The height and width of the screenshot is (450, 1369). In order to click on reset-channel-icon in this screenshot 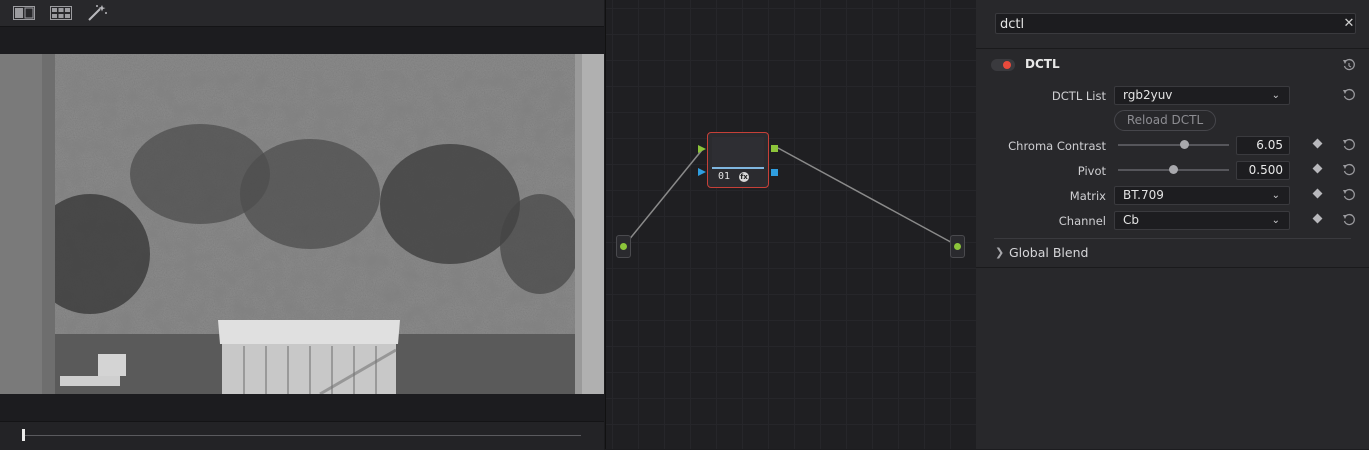, I will do `click(1349, 220)`.